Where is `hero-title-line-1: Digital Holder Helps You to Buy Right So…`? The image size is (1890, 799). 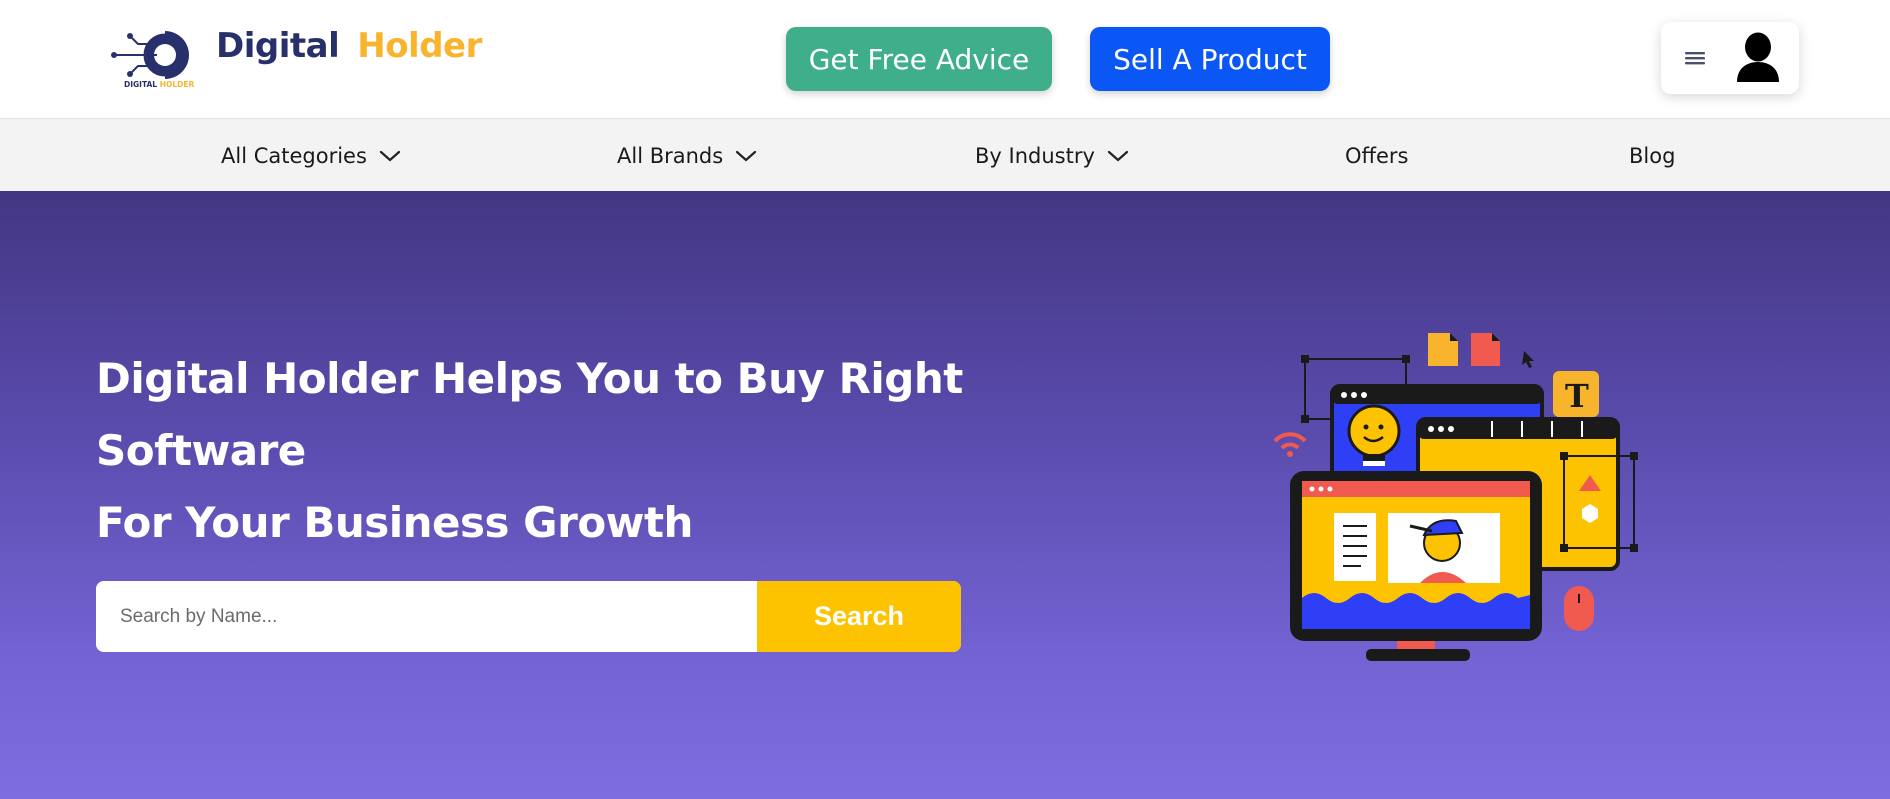 hero-title-line-1: Digital Holder Helps You to Buy Right So… is located at coordinates (529, 414).